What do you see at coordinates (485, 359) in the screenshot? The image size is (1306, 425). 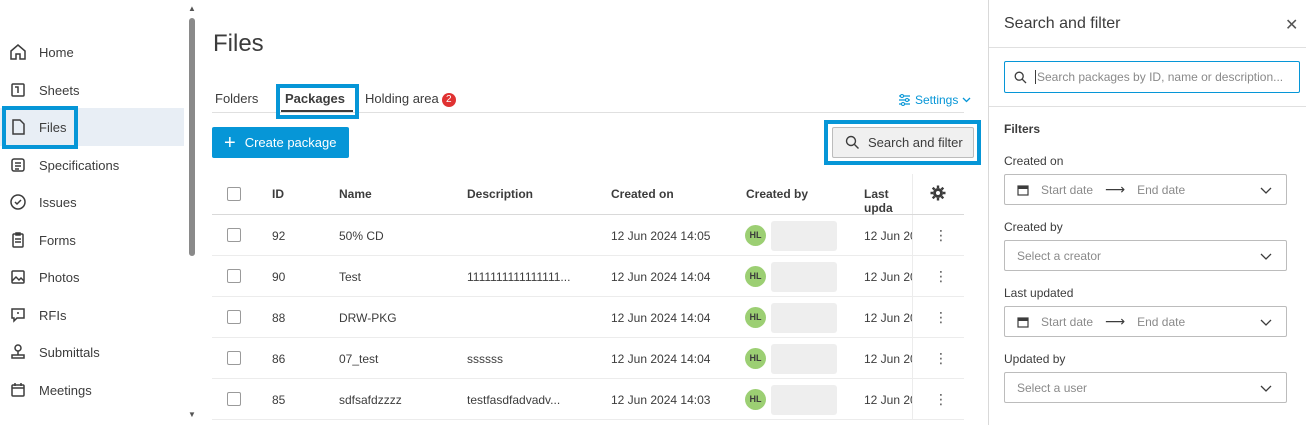 I see `cell-description: ssssss` at bounding box center [485, 359].